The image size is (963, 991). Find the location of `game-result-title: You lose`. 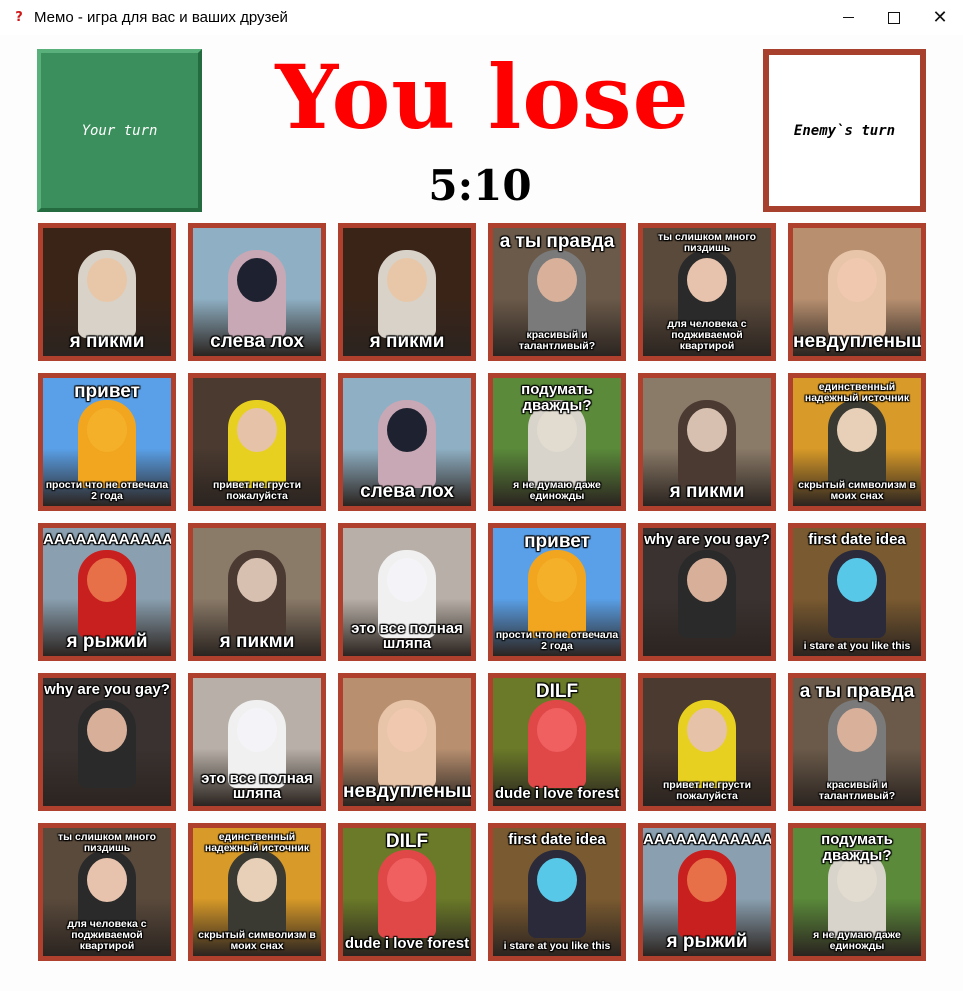

game-result-title: You lose is located at coordinates (482, 97).